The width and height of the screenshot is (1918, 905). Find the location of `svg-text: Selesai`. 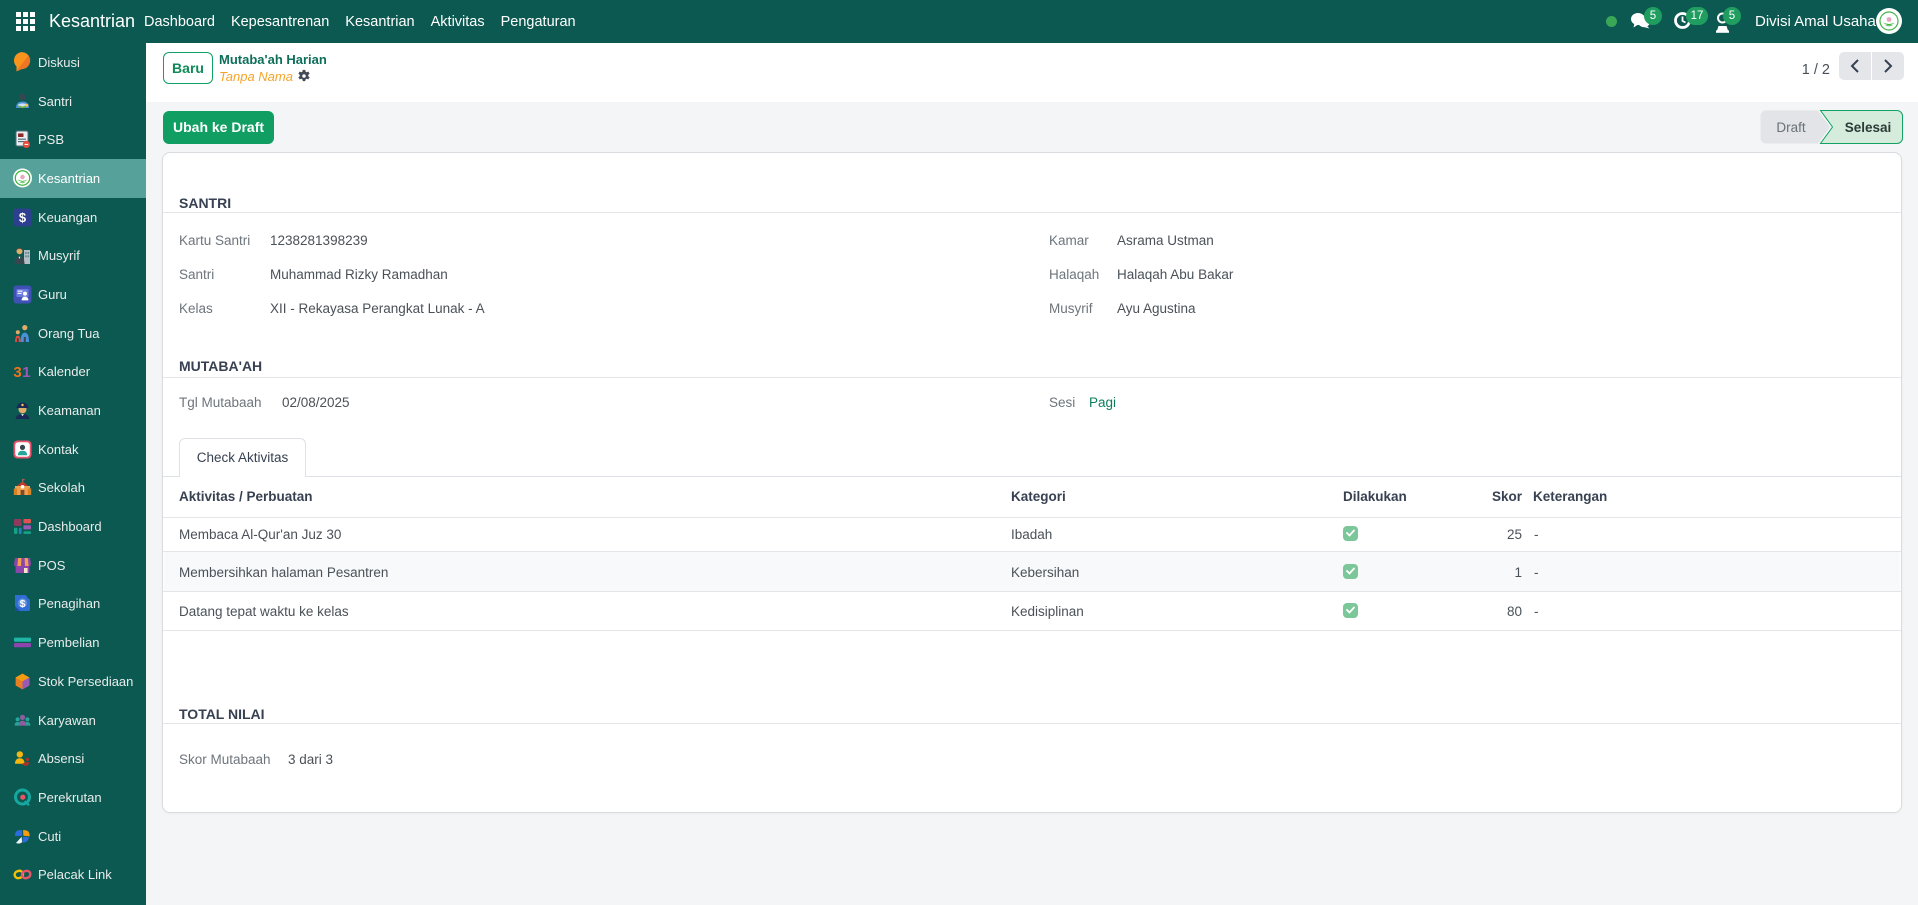

svg-text: Selesai is located at coordinates (1868, 127).